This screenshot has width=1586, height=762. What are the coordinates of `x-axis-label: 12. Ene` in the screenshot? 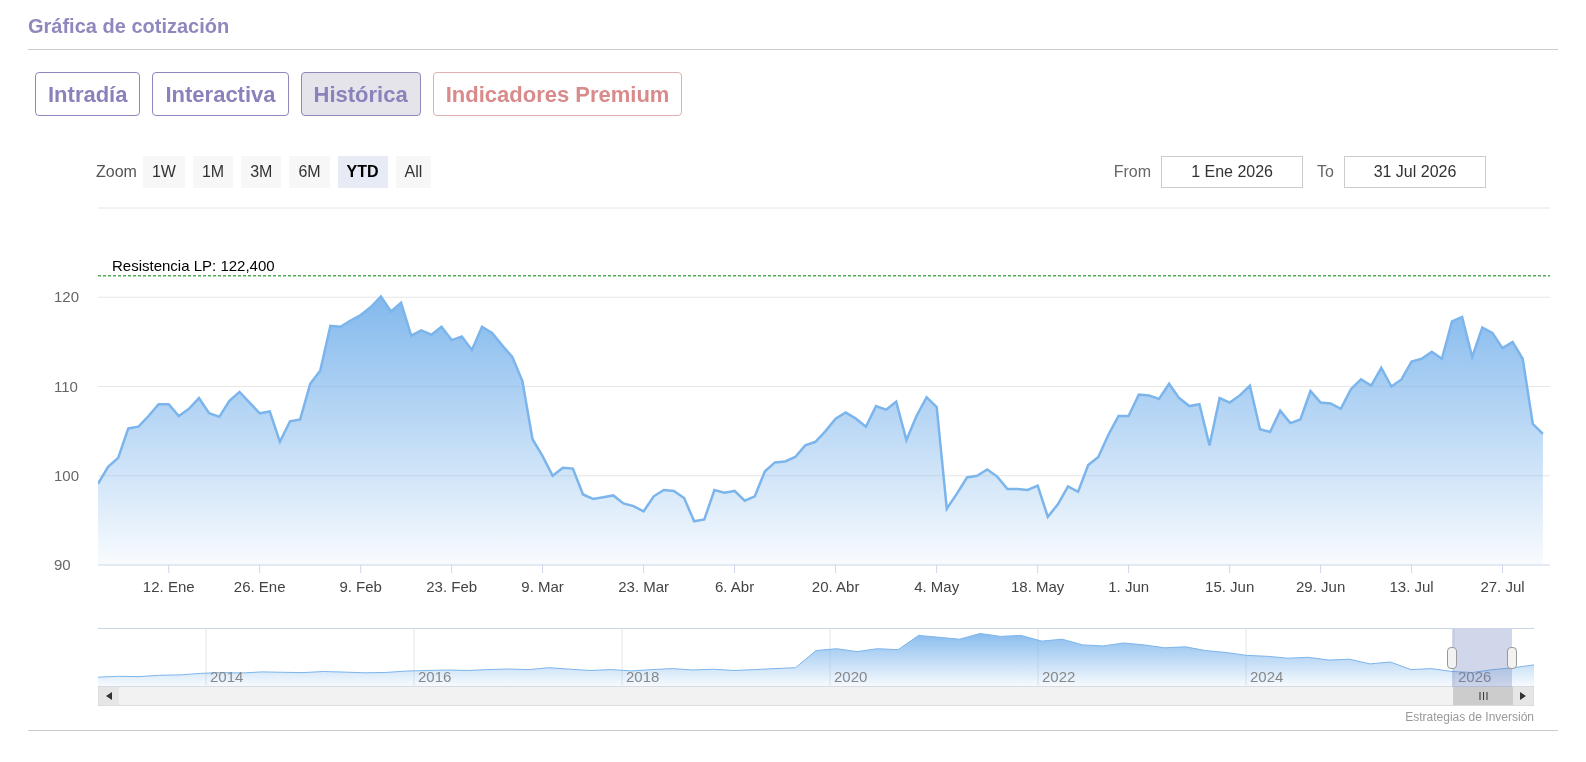 It's located at (168, 586).